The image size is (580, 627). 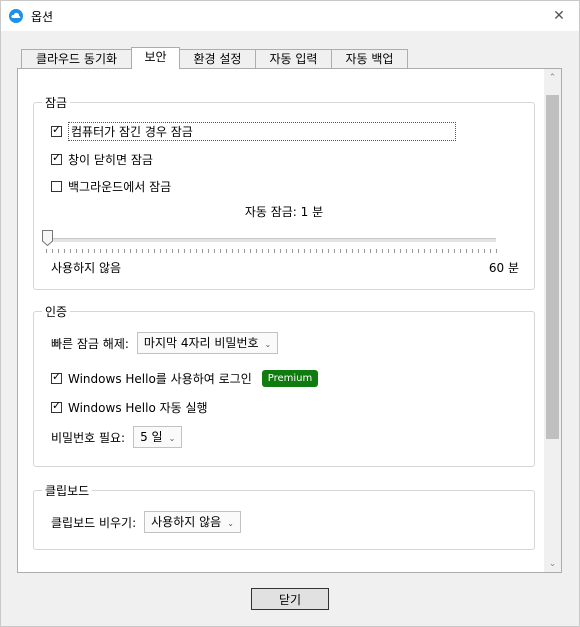 What do you see at coordinates (269, 240) in the screenshot?
I see `autolock-slider-track` at bounding box center [269, 240].